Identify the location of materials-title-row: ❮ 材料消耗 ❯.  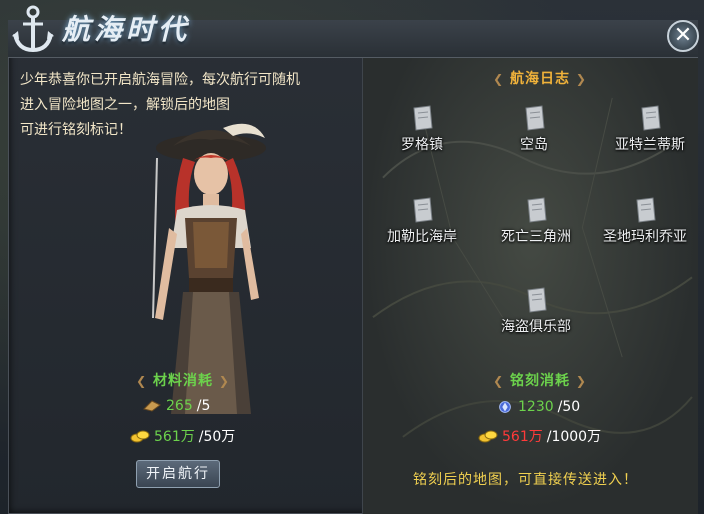
(183, 380).